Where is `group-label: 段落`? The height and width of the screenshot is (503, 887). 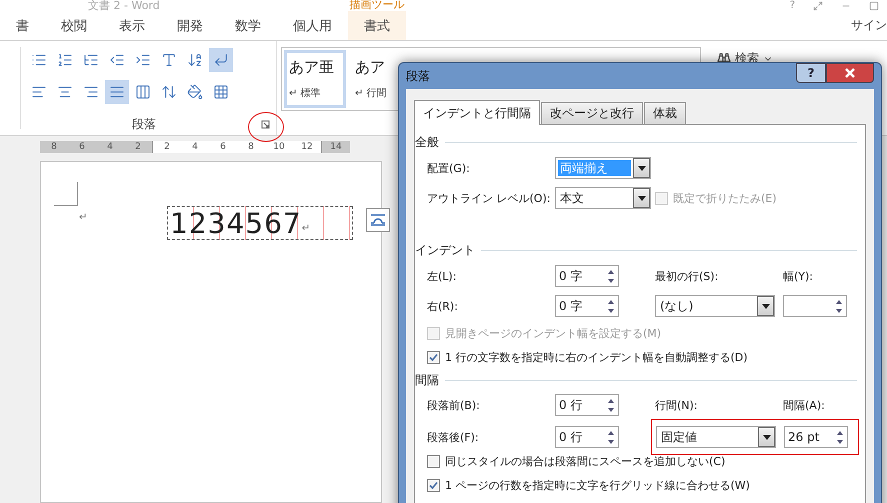
group-label: 段落 is located at coordinates (144, 125).